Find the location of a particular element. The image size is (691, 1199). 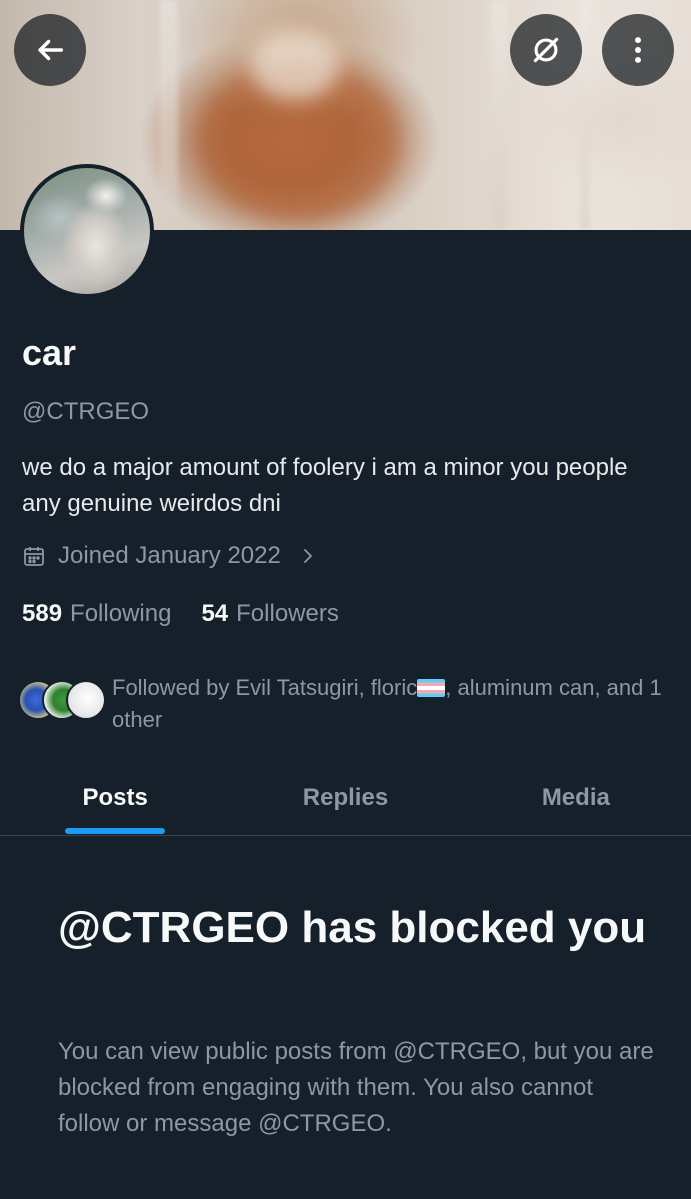

joined-date: Joined January 2022 is located at coordinates (169, 556).